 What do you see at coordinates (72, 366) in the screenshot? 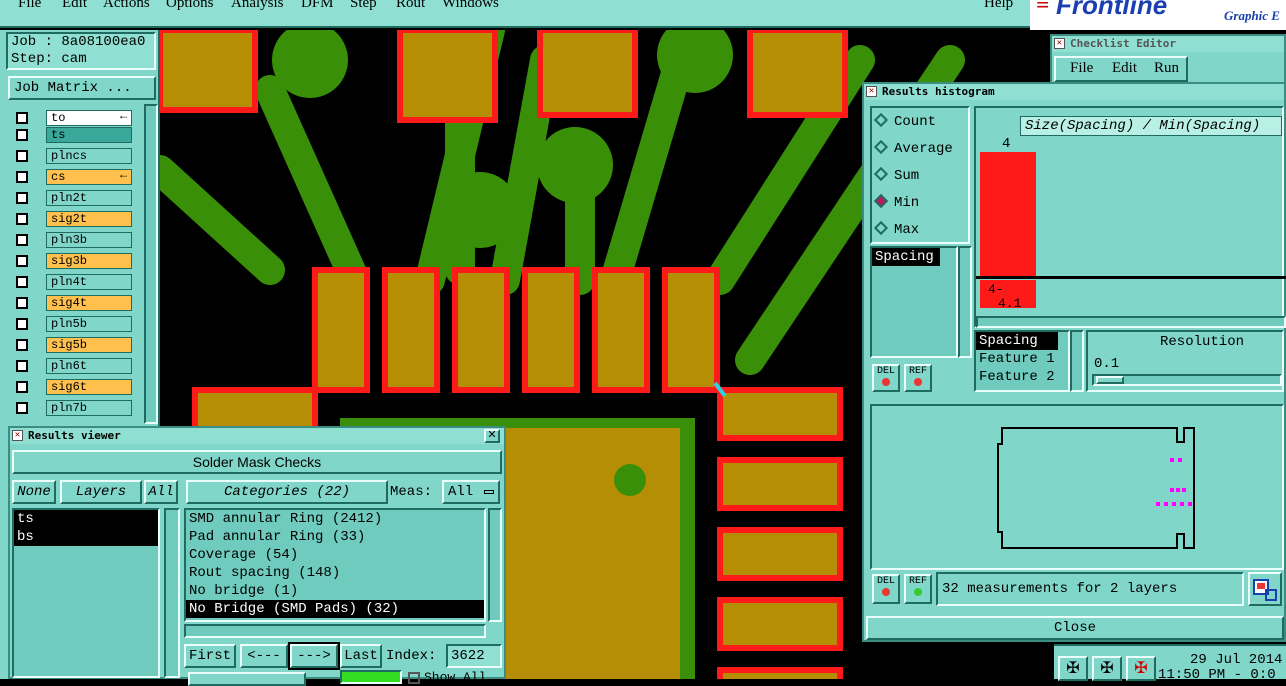
I see `layer-item: pln6t` at bounding box center [72, 366].